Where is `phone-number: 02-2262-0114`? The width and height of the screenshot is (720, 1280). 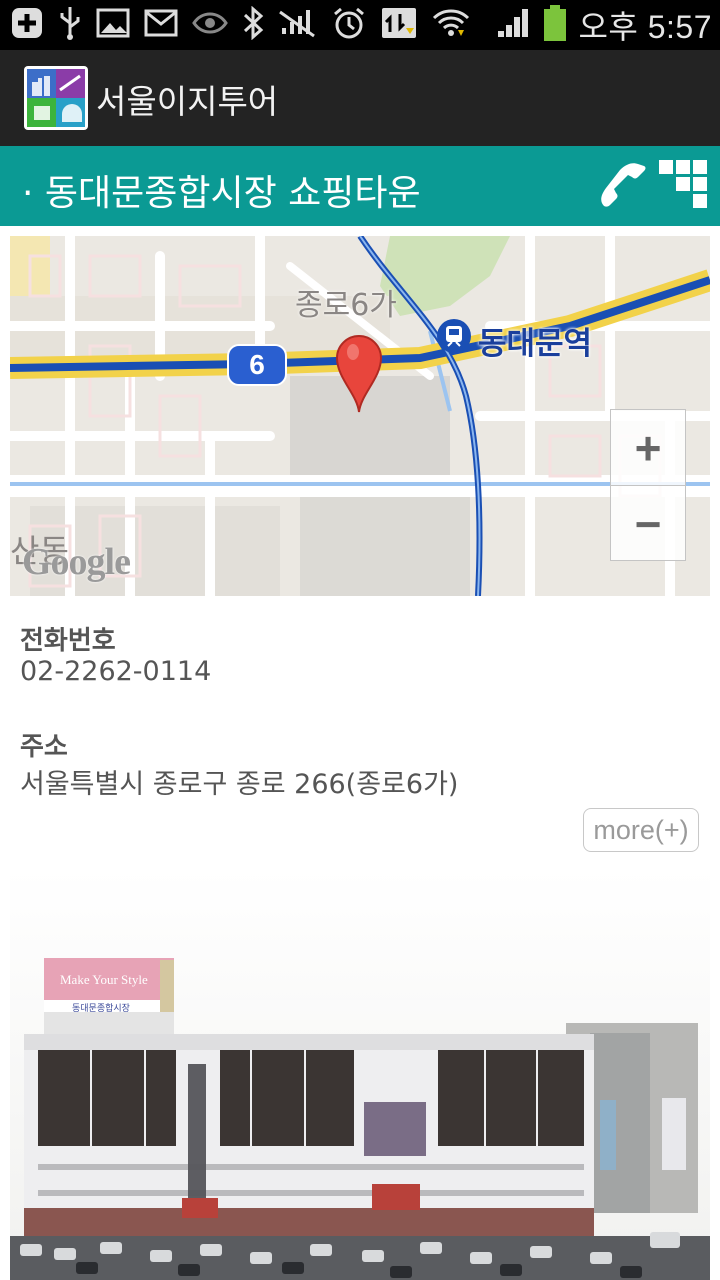
phone-number: 02-2262-0114 is located at coordinates (115, 671).